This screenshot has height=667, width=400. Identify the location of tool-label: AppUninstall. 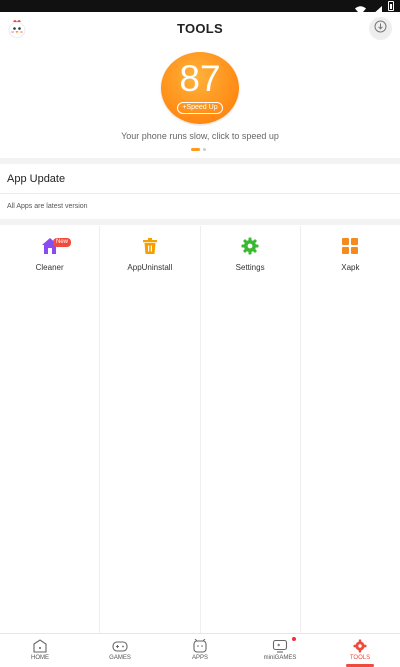
(150, 267).